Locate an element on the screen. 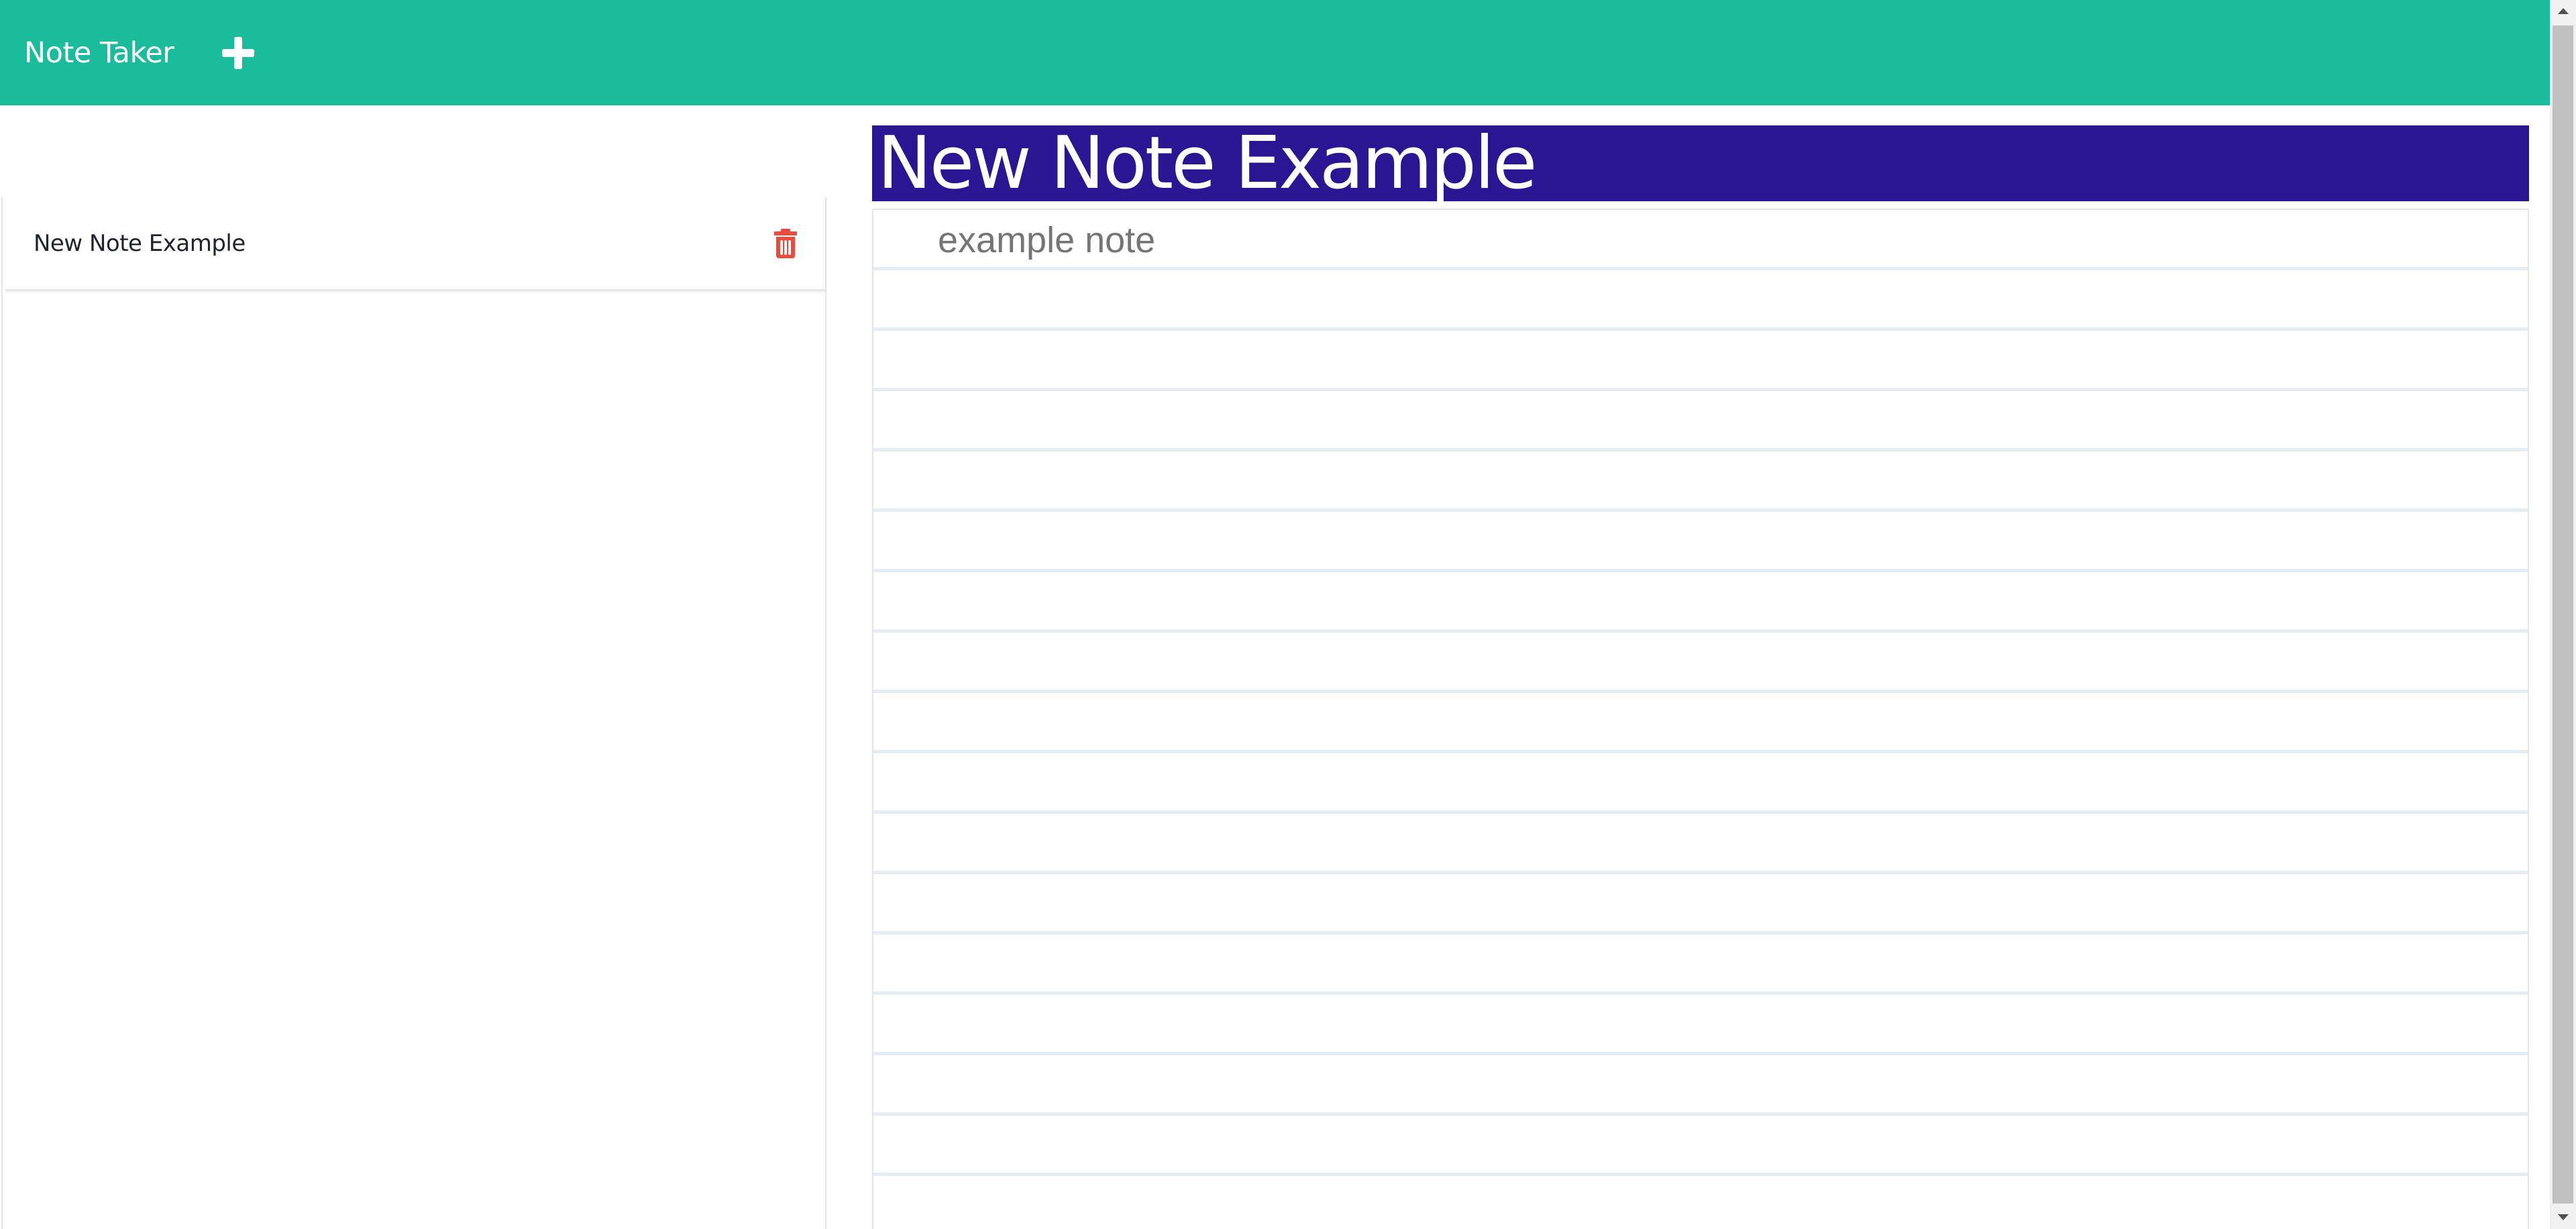  app-title: Note Taker is located at coordinates (99, 53).